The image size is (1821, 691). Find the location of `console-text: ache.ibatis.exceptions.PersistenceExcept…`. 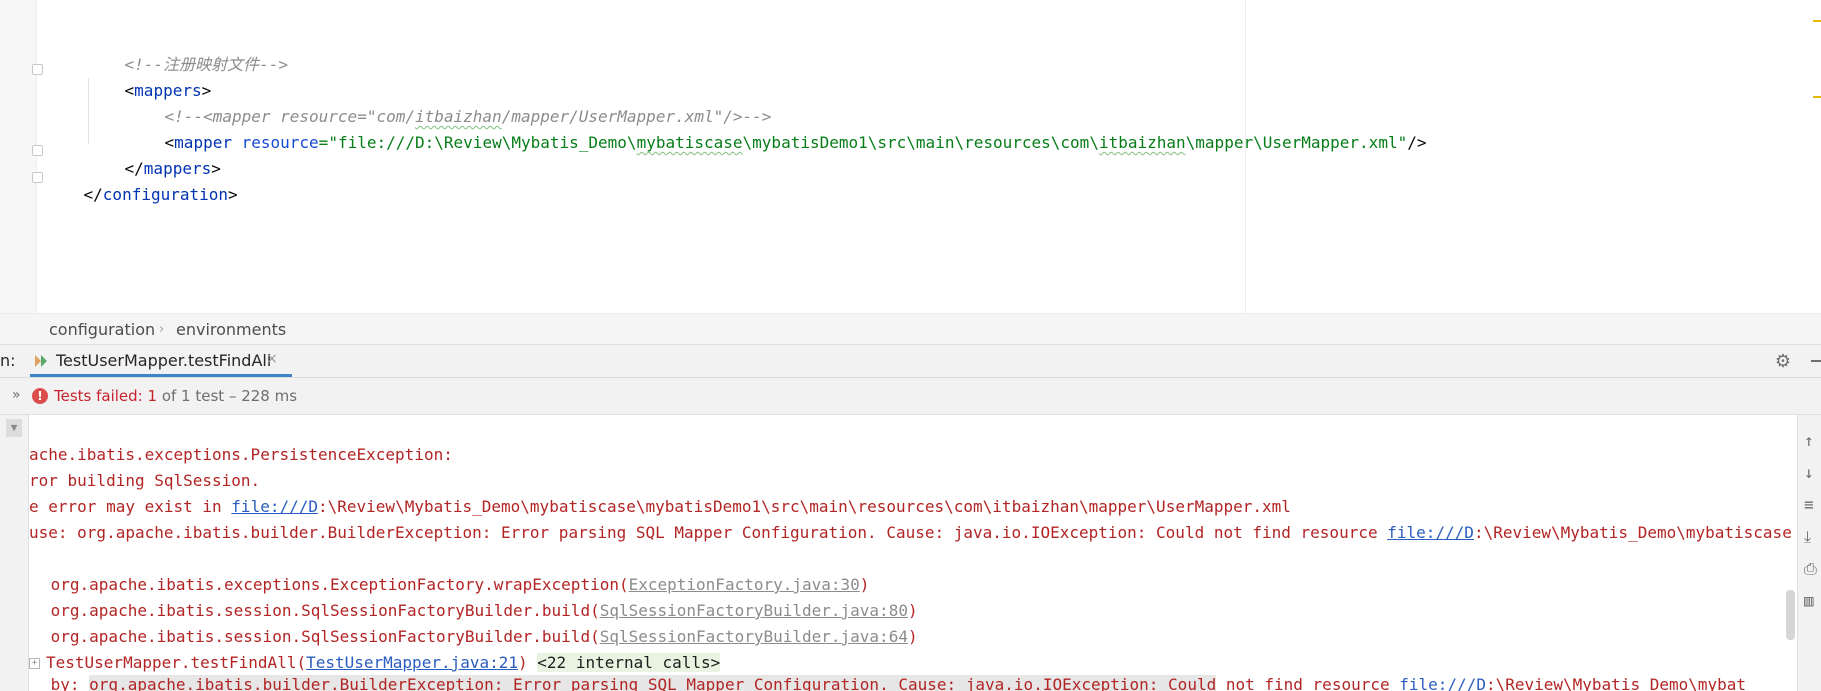

console-text: ache.ibatis.exceptions.PersistenceExcept… is located at coordinates (246, 454).